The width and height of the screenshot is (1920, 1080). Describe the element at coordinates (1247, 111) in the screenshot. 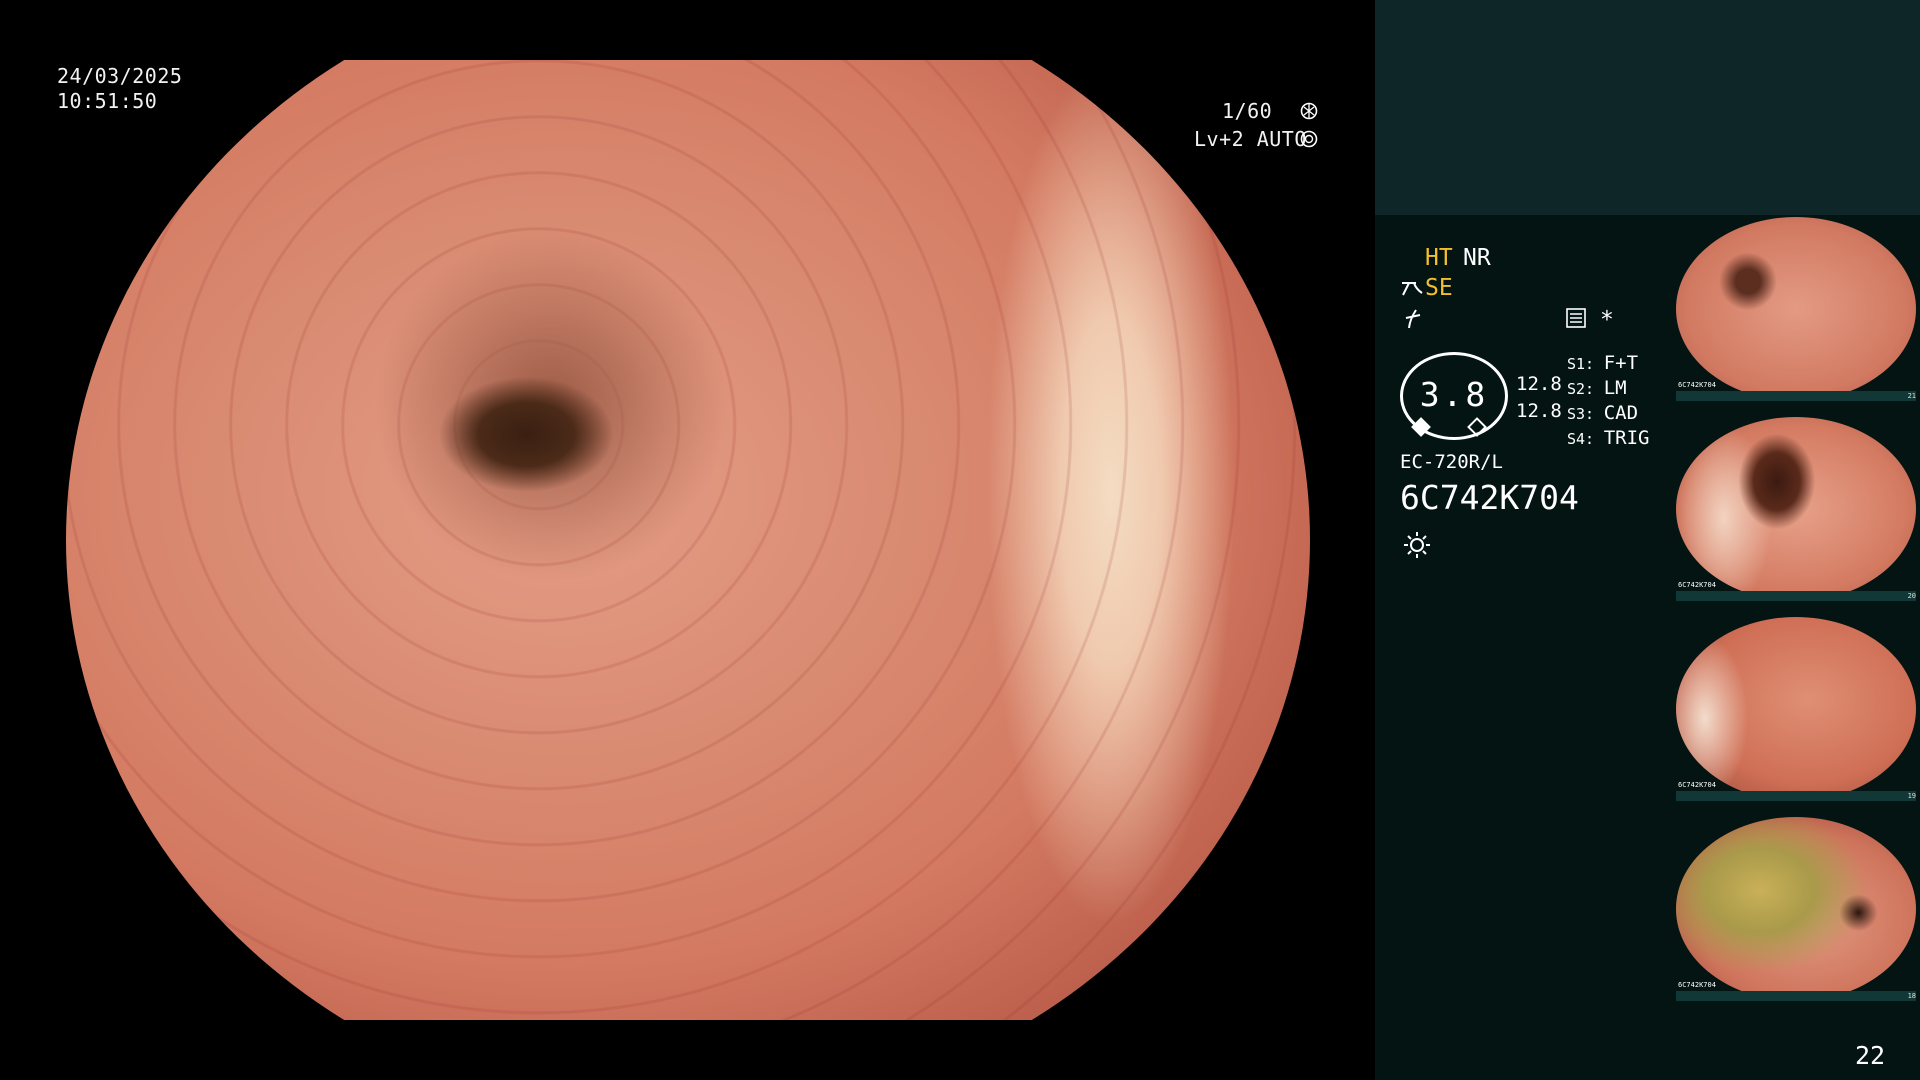

I see `shutter-label: 1/60` at that location.